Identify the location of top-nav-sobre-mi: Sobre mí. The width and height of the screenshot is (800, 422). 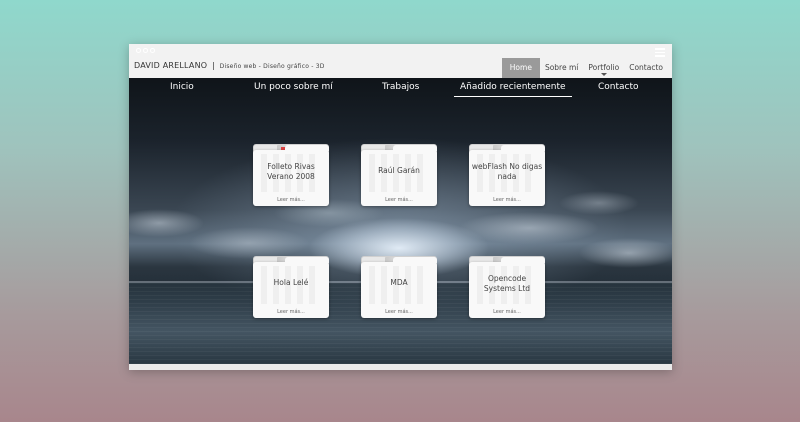
(561, 68).